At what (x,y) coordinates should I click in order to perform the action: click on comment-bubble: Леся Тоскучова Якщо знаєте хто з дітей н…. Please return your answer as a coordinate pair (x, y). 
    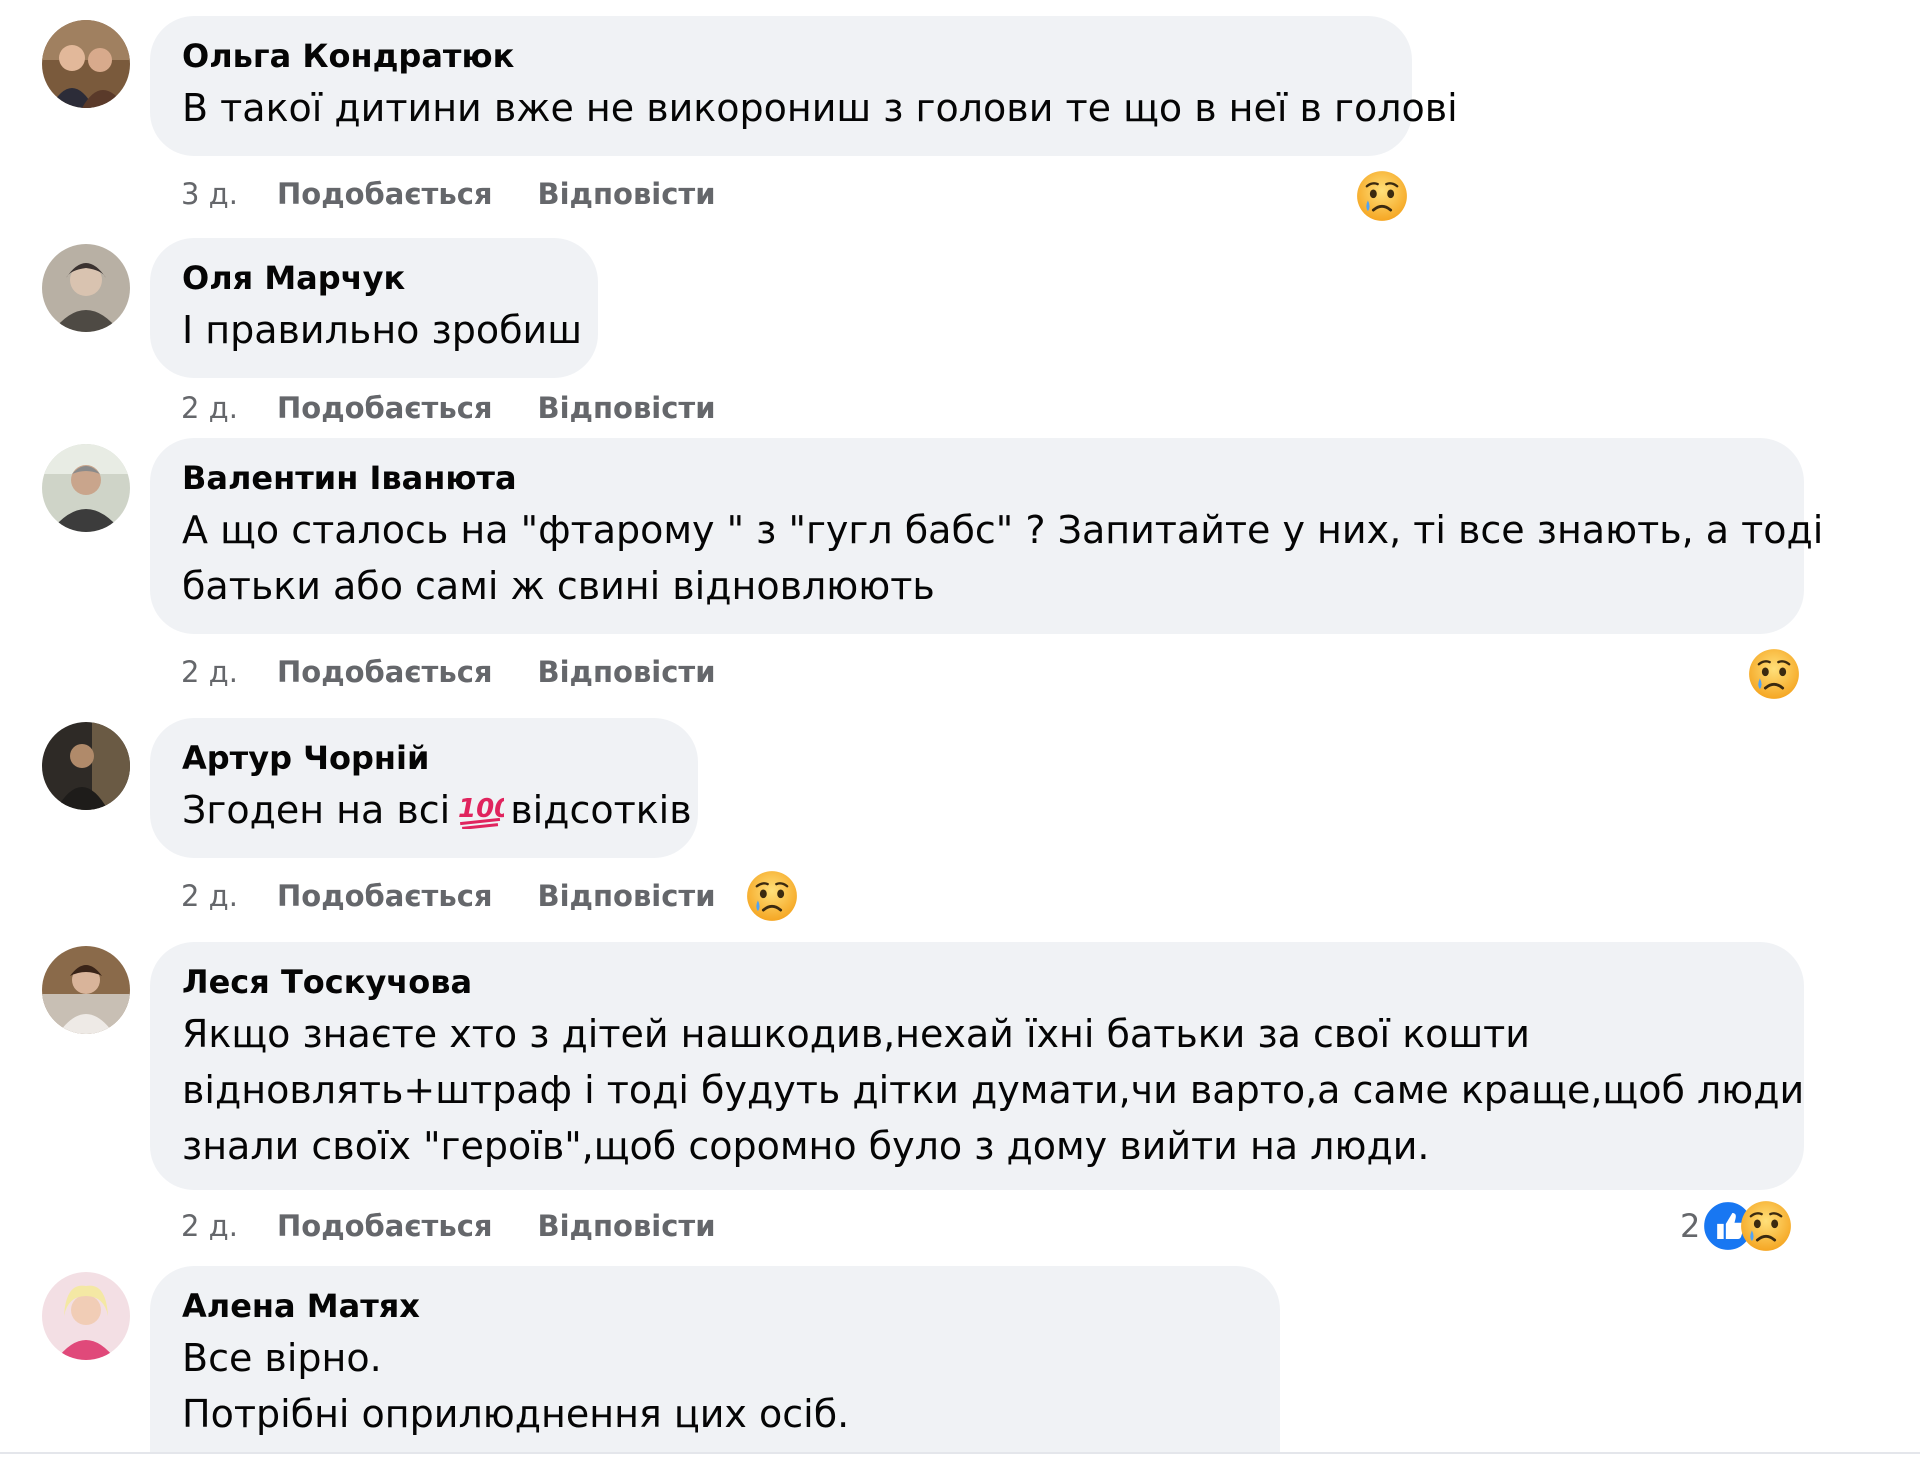
    Looking at the image, I should click on (977, 1066).